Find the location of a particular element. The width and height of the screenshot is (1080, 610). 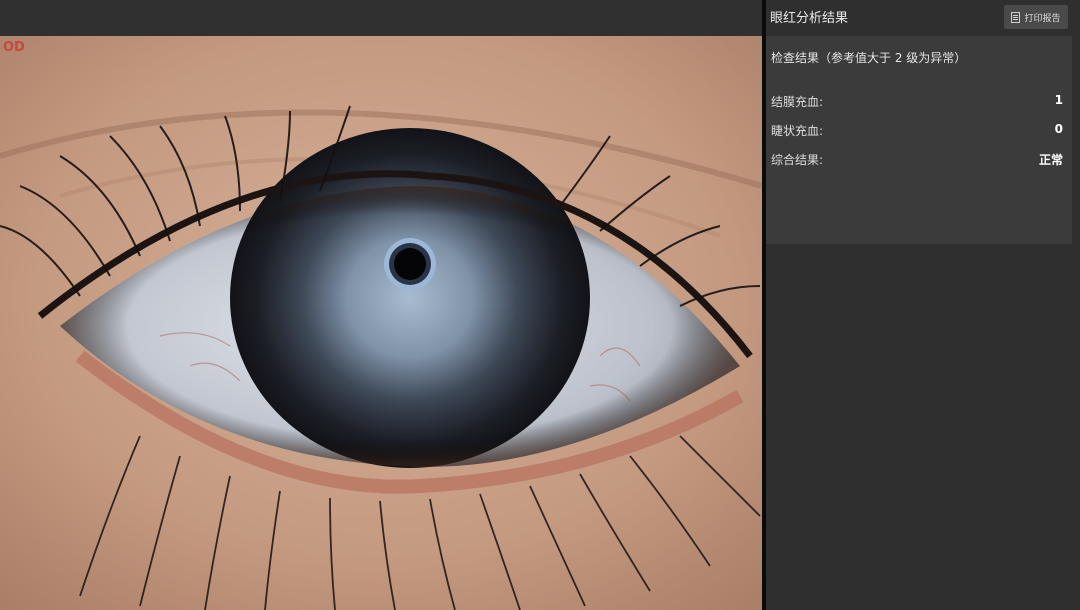

result-heading: 检查结果（参考值大于 2 级为异常） is located at coordinates (869, 58).